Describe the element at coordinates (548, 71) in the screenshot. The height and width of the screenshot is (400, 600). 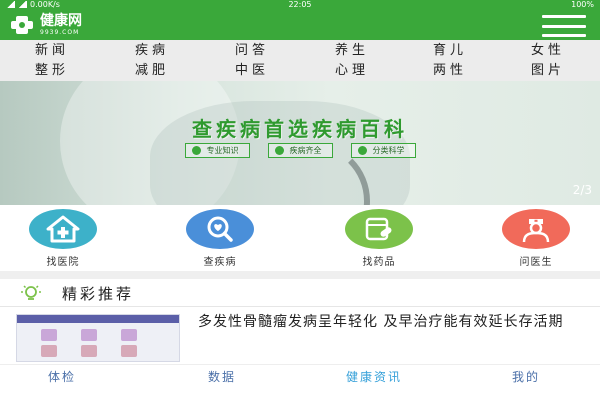
I see `category-pictures: 图片` at that location.